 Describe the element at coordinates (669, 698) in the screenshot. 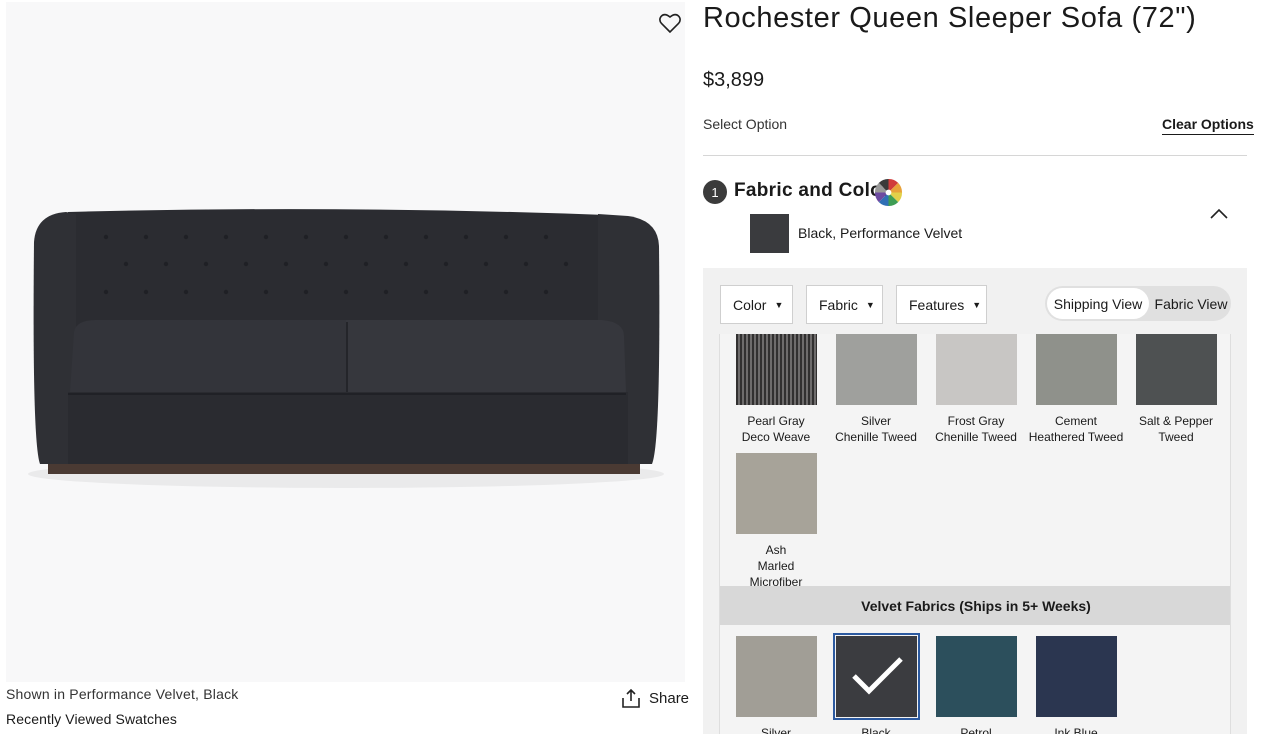

I see `share-label: Share` at that location.